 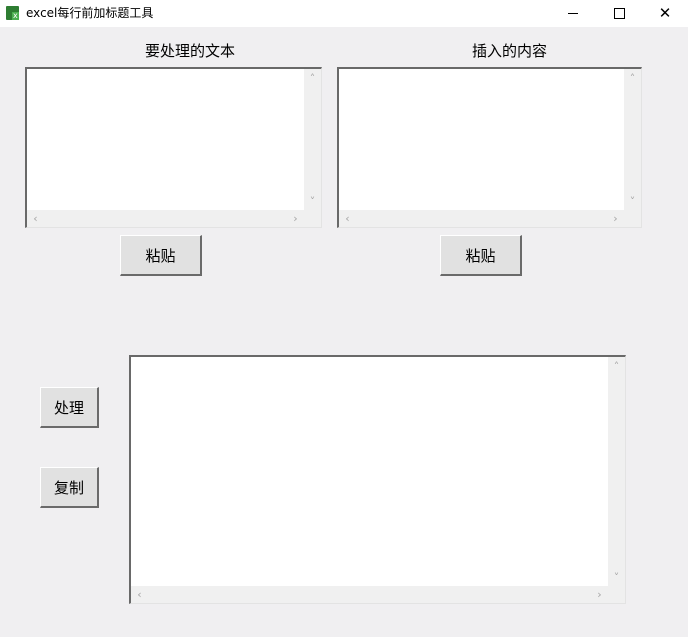 What do you see at coordinates (510, 51) in the screenshot?
I see `insert-content-label: 插入的内容` at bounding box center [510, 51].